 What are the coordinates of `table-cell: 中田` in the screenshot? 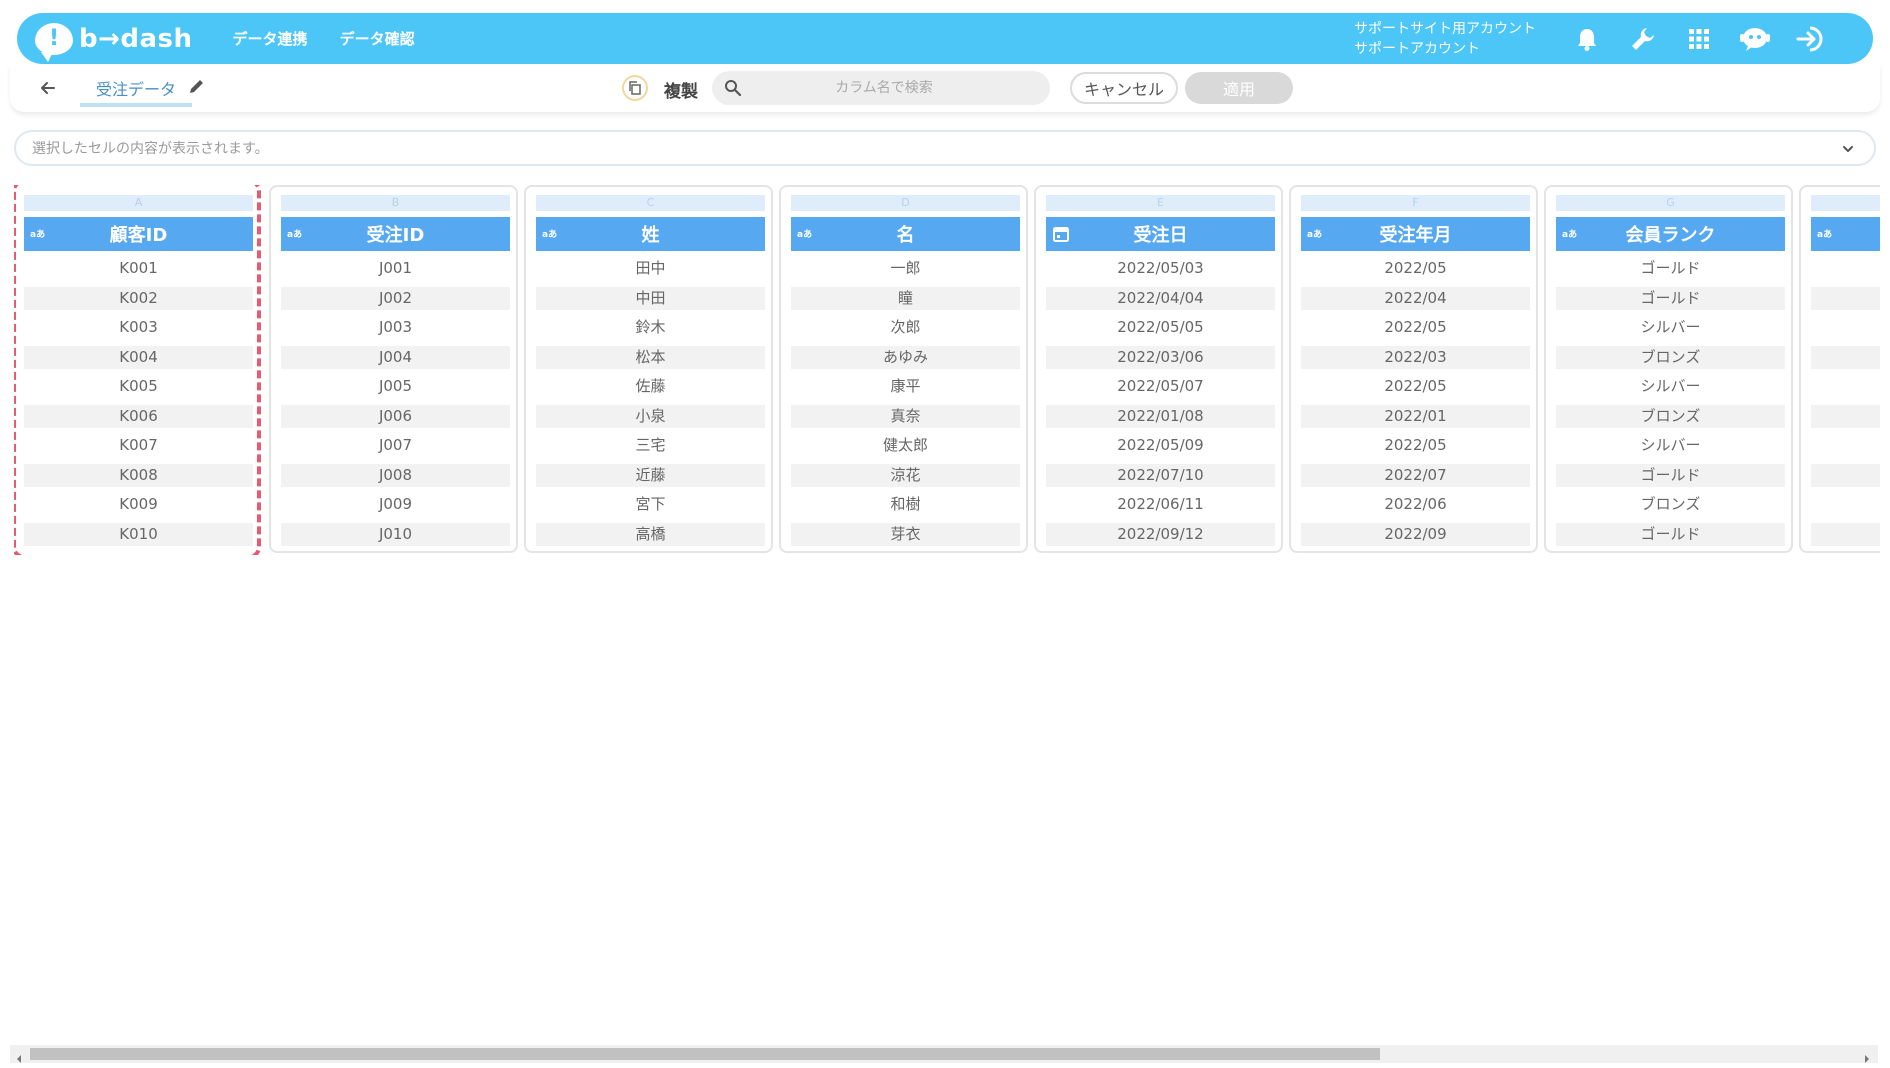 It's located at (650, 298).